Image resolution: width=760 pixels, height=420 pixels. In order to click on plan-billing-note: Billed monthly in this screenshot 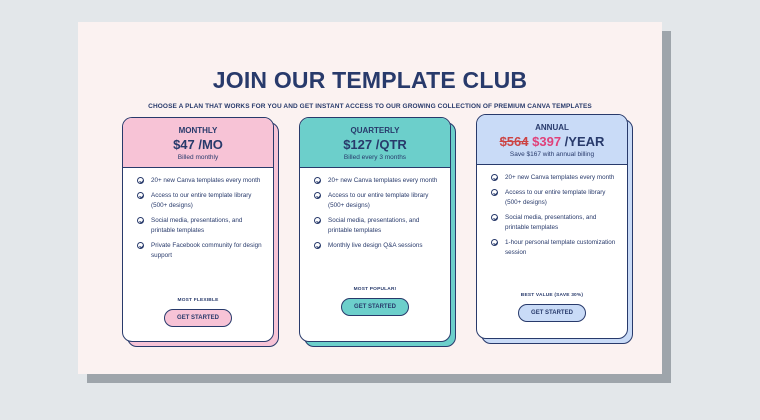, I will do `click(198, 157)`.